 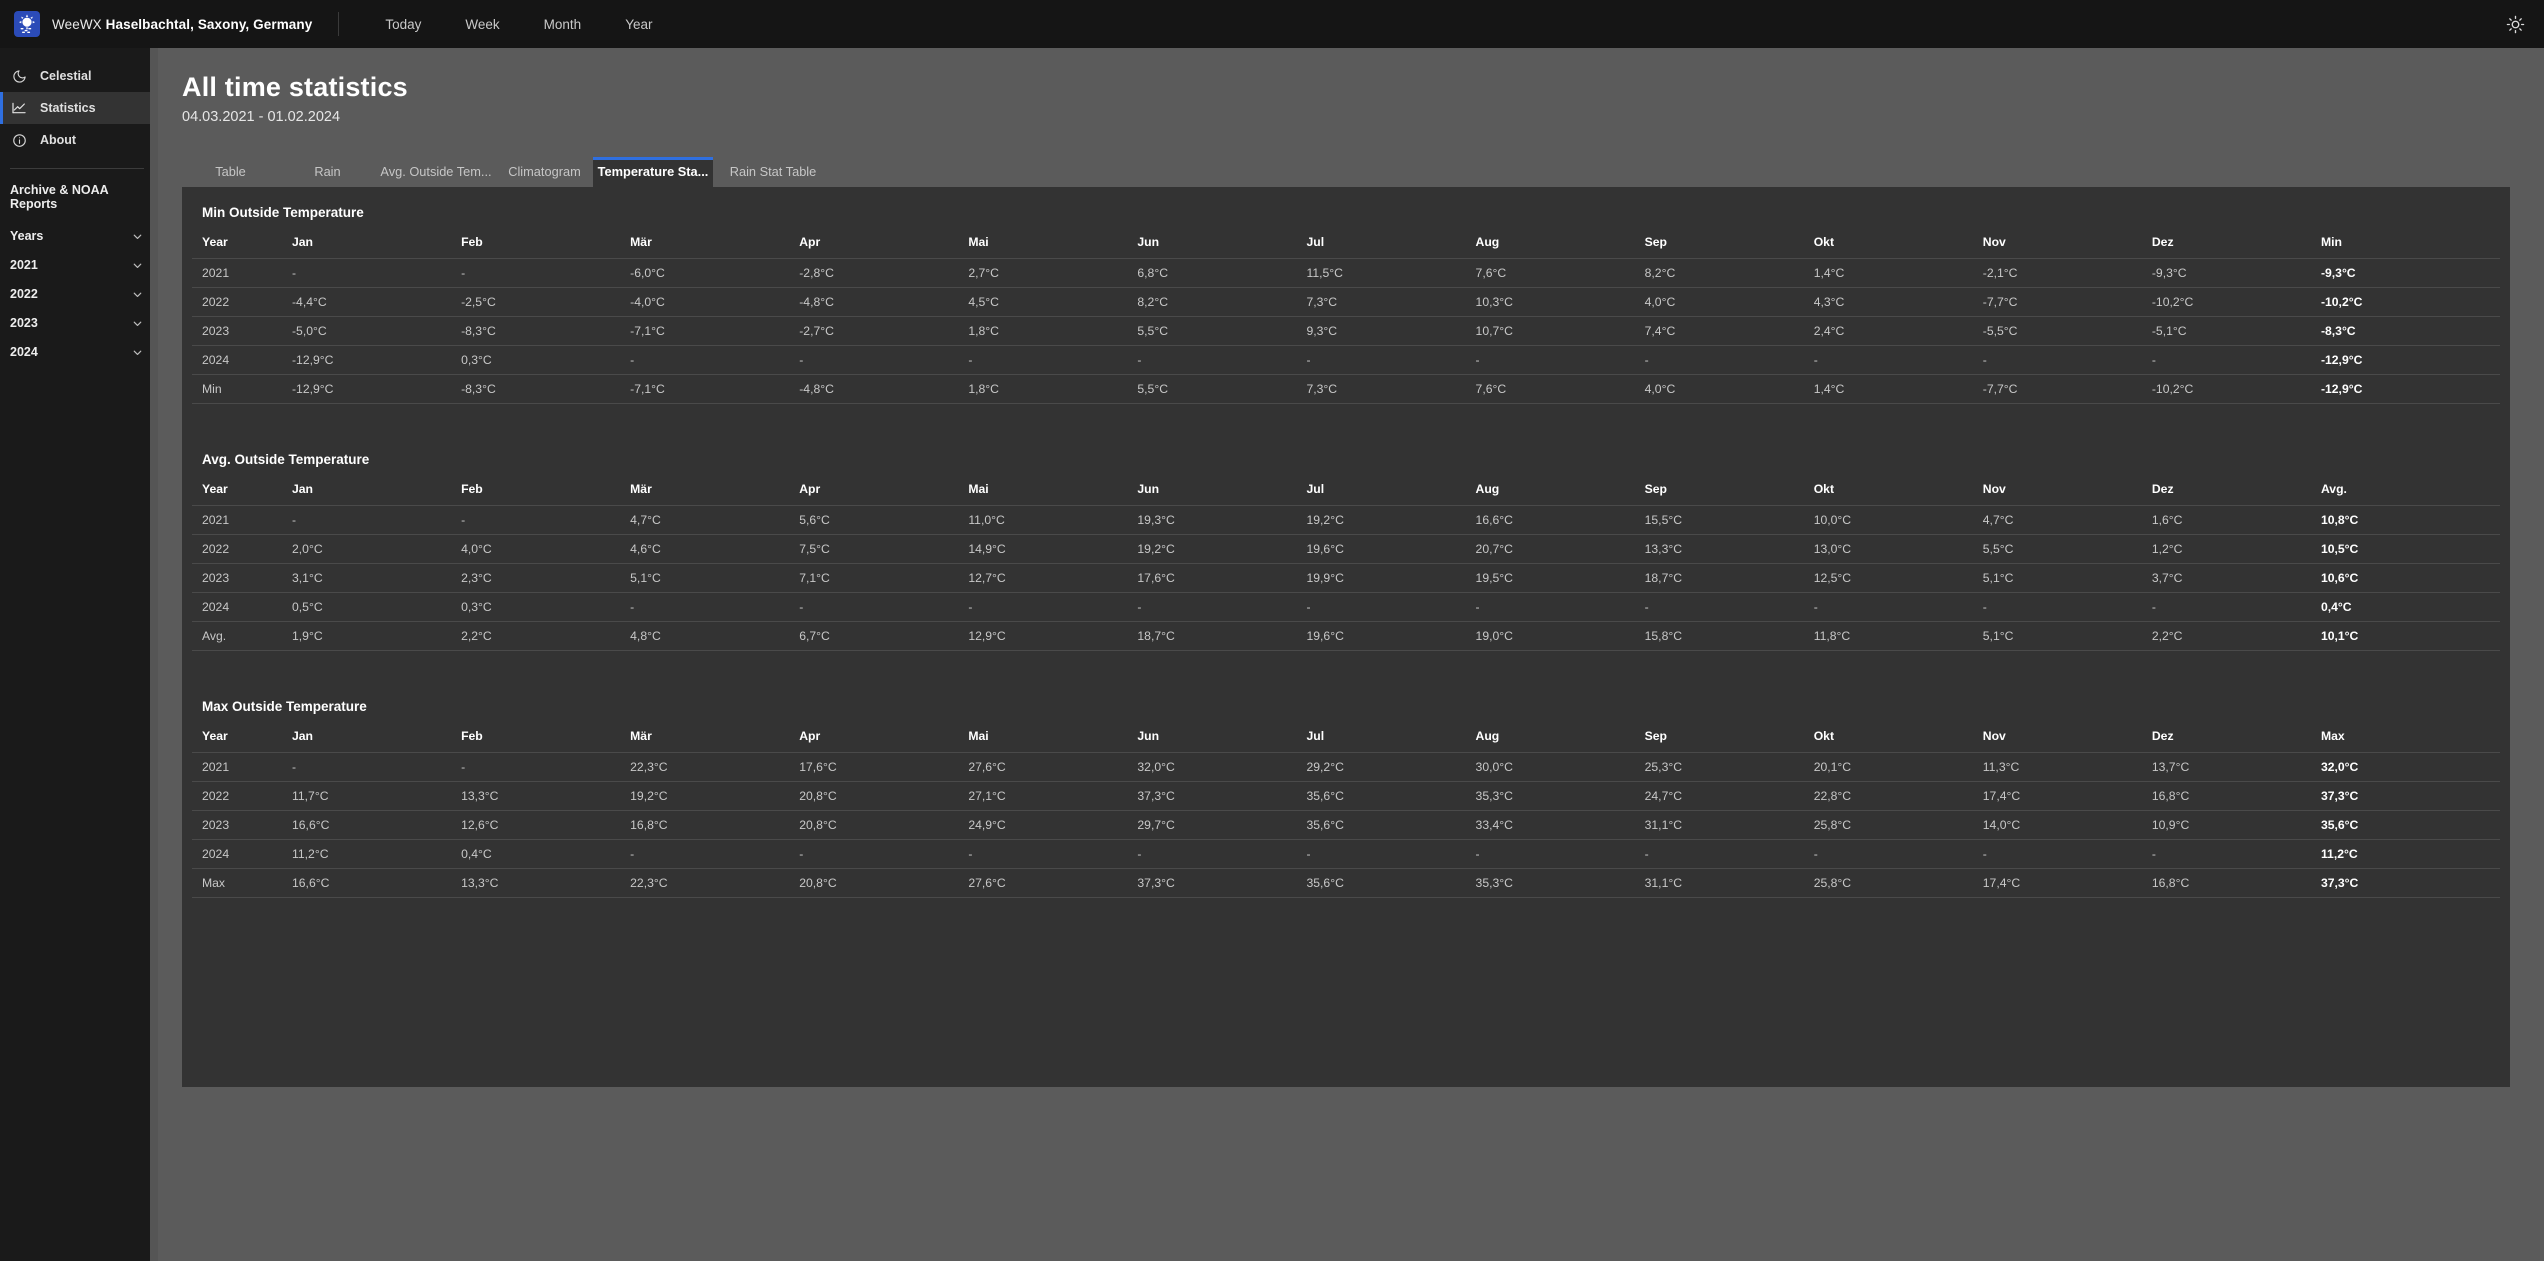 I want to click on cell-jan: 16,6°C, so click(x=311, y=825).